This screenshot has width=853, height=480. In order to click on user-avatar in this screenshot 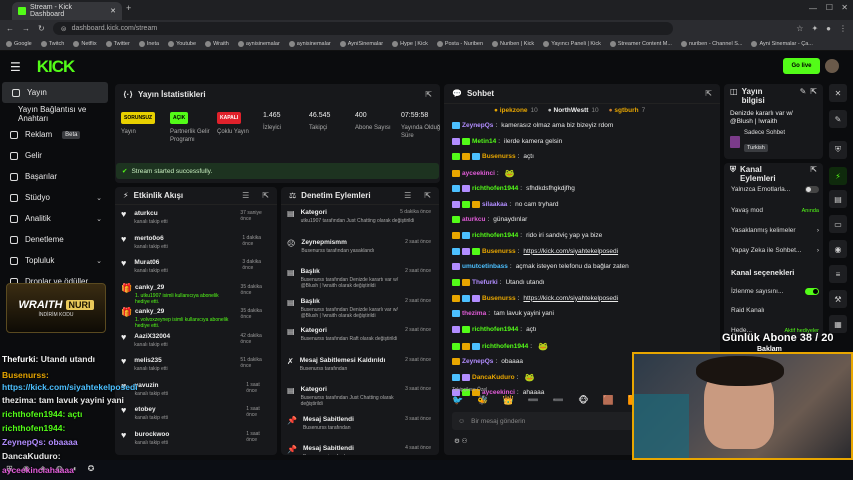, I will do `click(832, 66)`.